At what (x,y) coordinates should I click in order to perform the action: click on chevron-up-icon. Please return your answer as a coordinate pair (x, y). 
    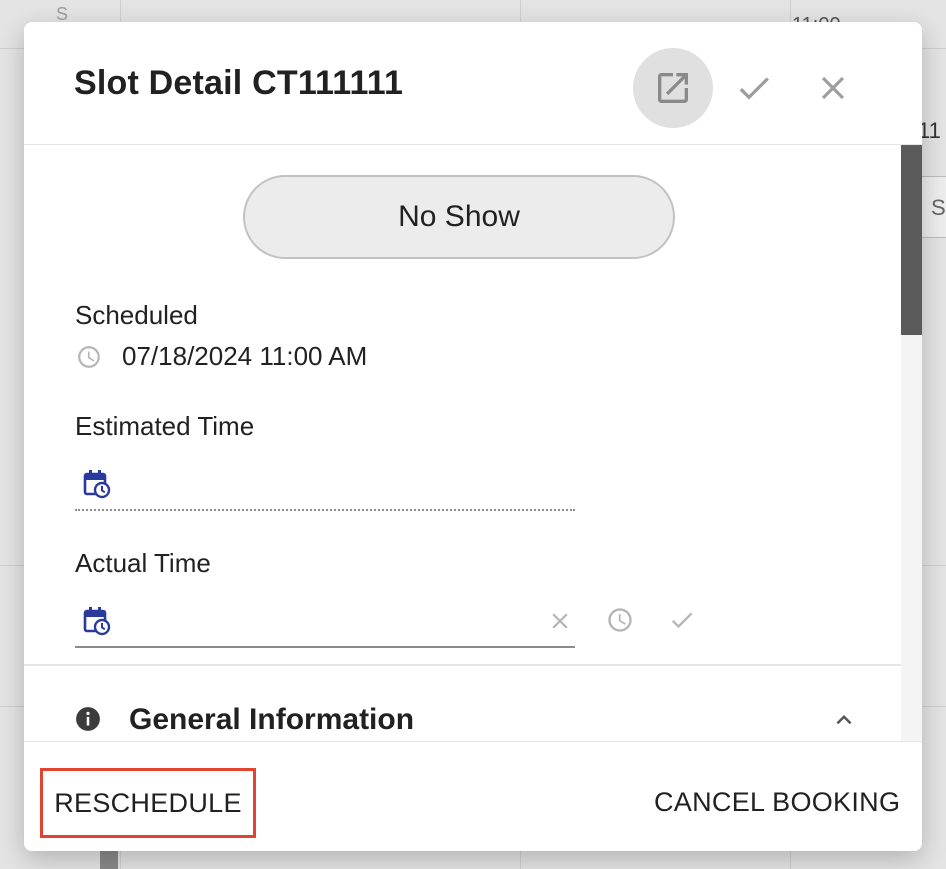
    Looking at the image, I should click on (844, 720).